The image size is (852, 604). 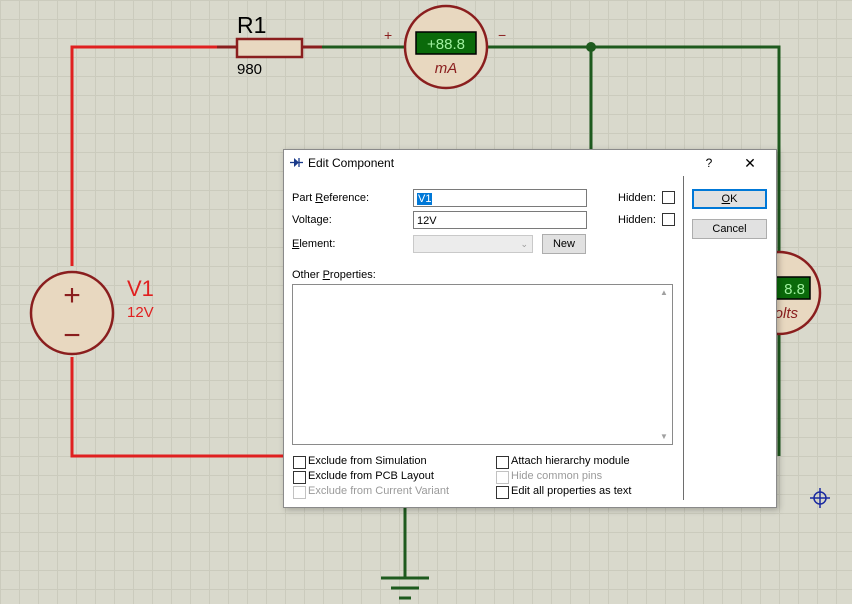 What do you see at coordinates (72, 335) in the screenshot?
I see `source-minus: −` at bounding box center [72, 335].